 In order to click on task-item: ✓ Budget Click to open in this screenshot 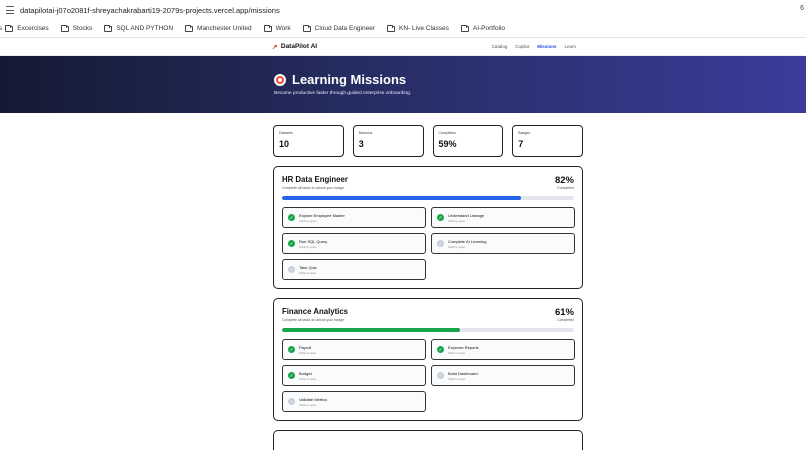, I will do `click(354, 375)`.